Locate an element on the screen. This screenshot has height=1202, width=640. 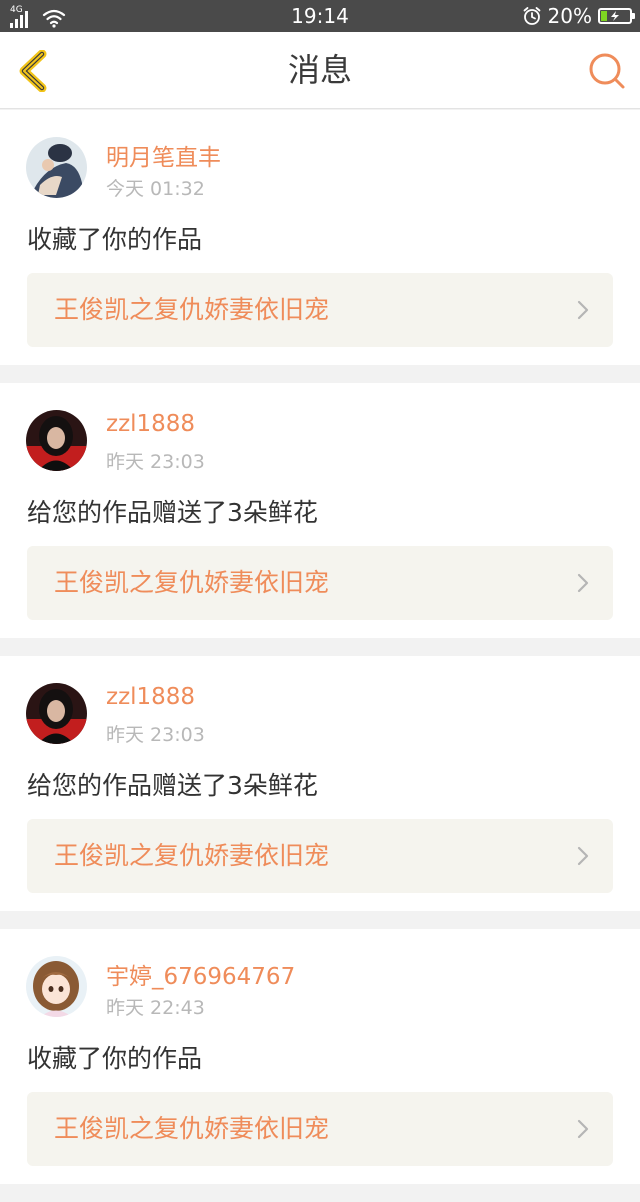
status-bar: 4G 19:14 20% is located at coordinates (320, 16).